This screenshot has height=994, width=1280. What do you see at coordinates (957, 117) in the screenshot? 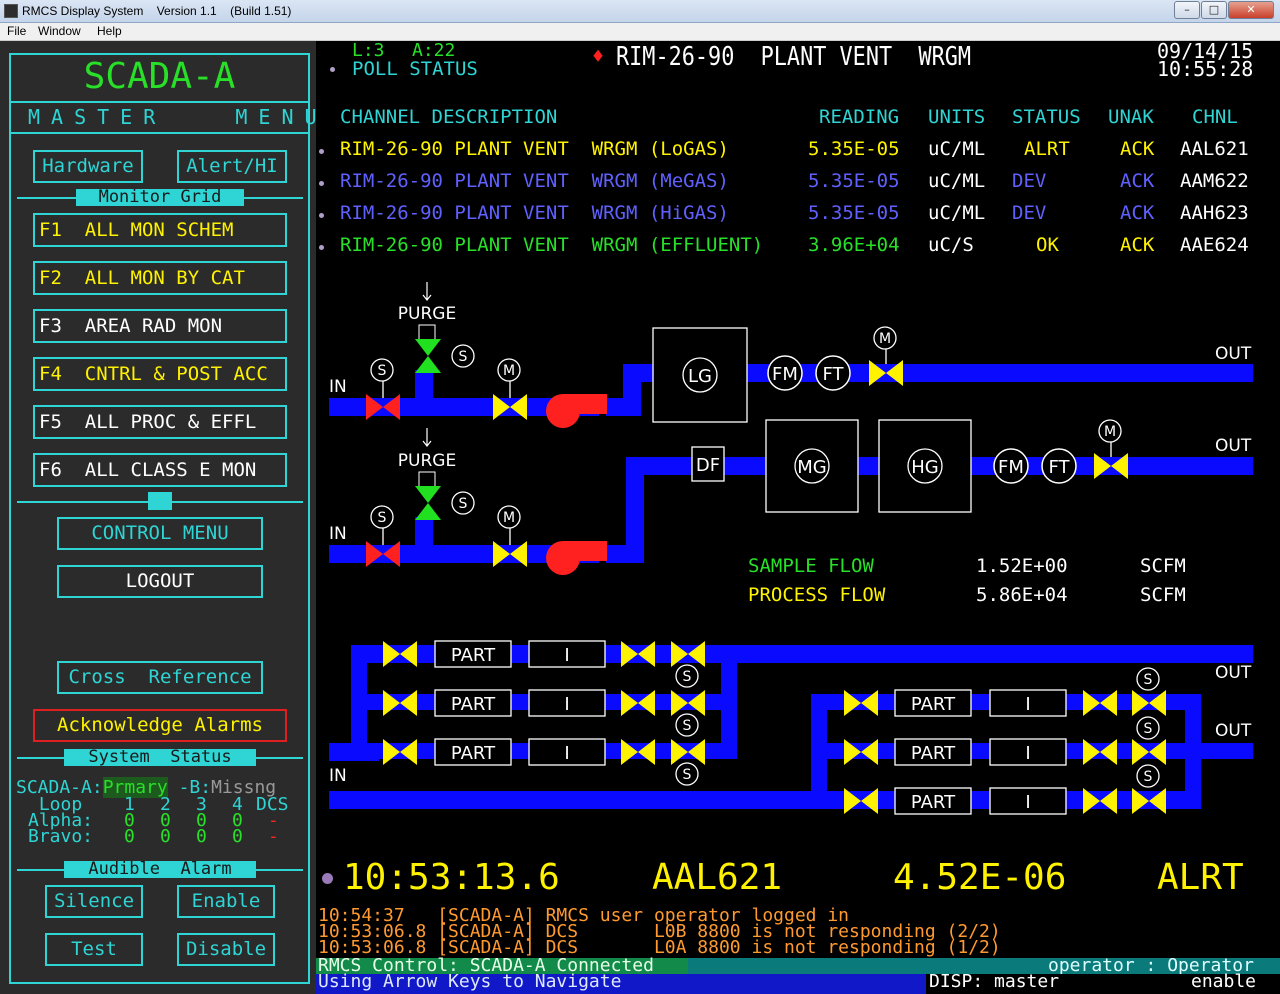
I see `col-header-units: UNITS` at bounding box center [957, 117].